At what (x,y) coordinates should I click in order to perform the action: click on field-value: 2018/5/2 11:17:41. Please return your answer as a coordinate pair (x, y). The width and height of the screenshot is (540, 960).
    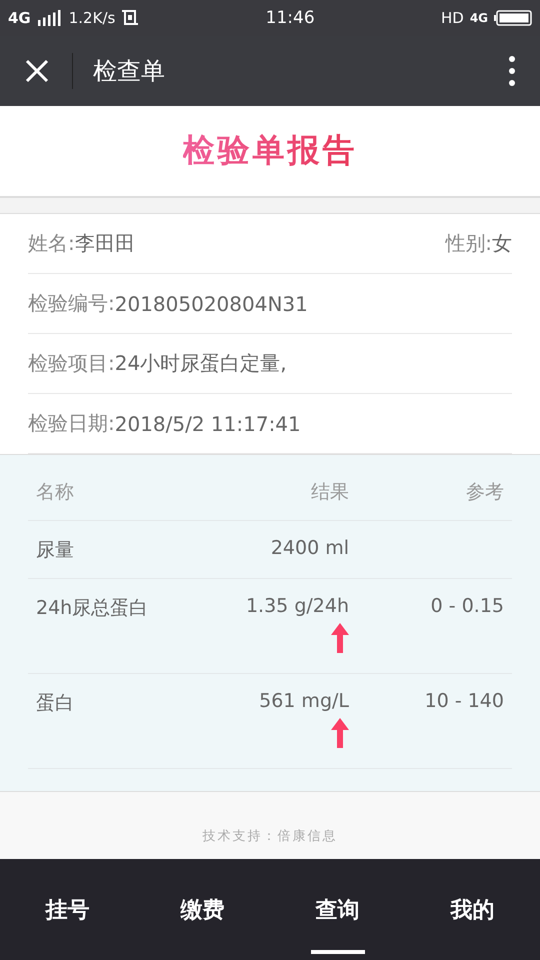
    Looking at the image, I should click on (207, 424).